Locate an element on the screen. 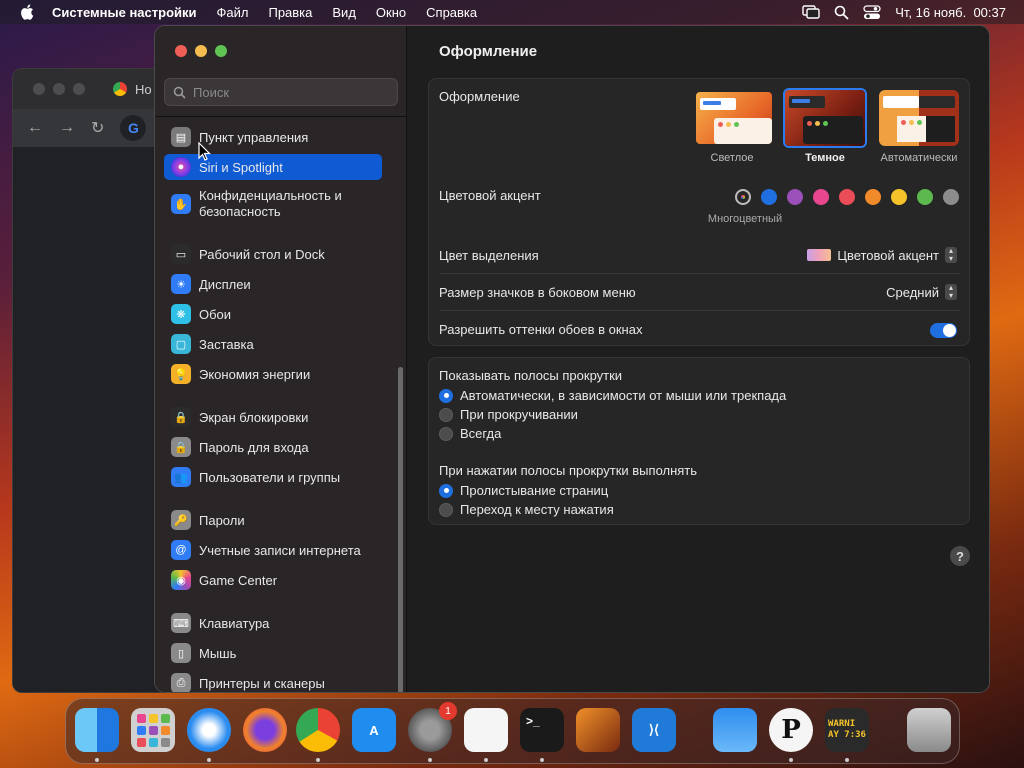  sidebar-item-3: ✋ Конфиденциальность и безопасность is located at coordinates (273, 204).